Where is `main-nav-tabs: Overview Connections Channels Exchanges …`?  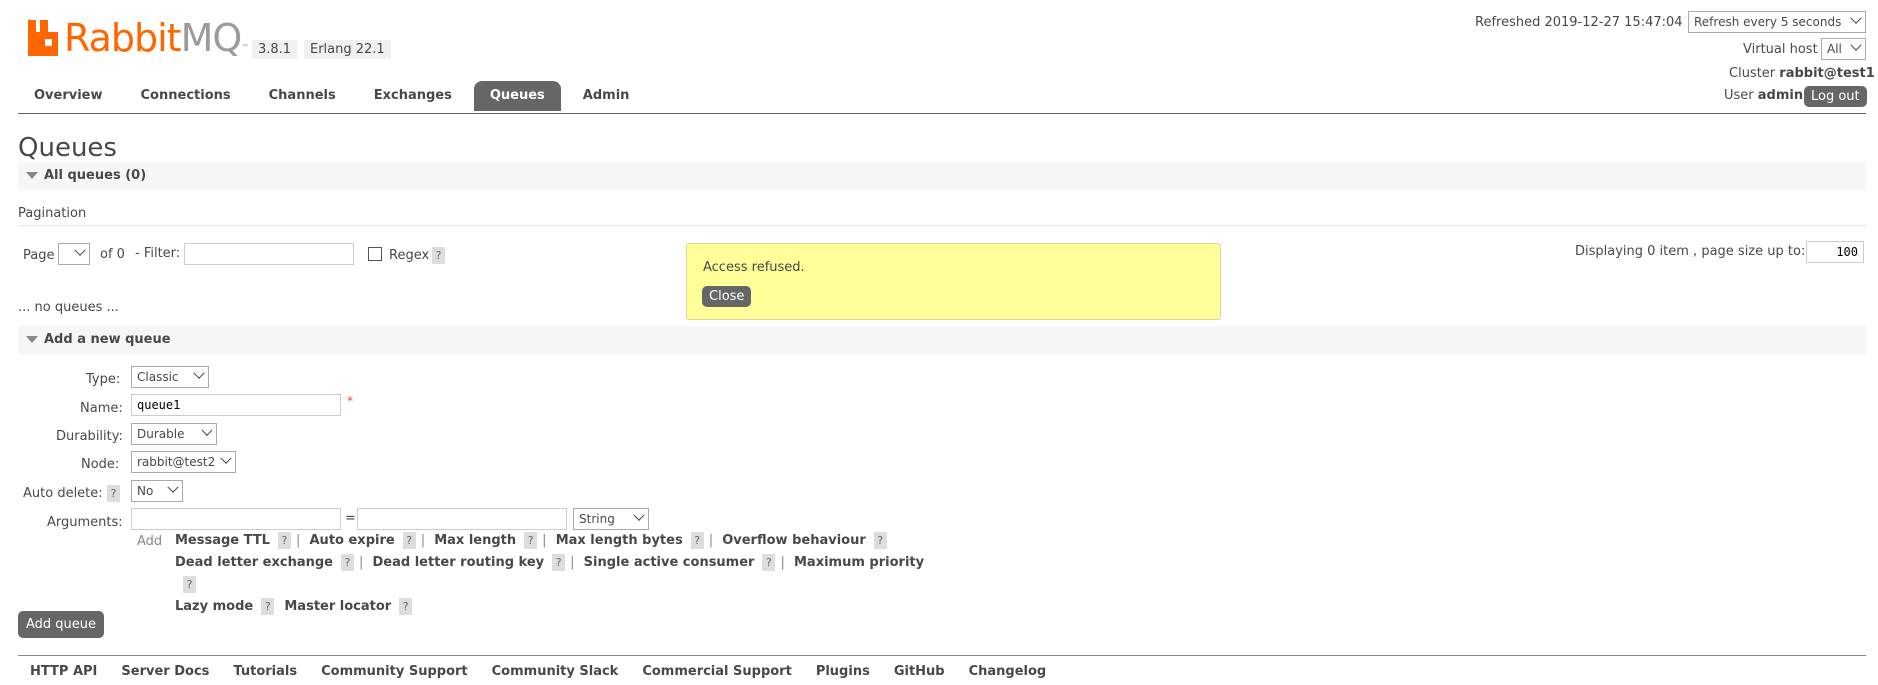 main-nav-tabs: Overview Connections Channels Exchanges … is located at coordinates (334, 96).